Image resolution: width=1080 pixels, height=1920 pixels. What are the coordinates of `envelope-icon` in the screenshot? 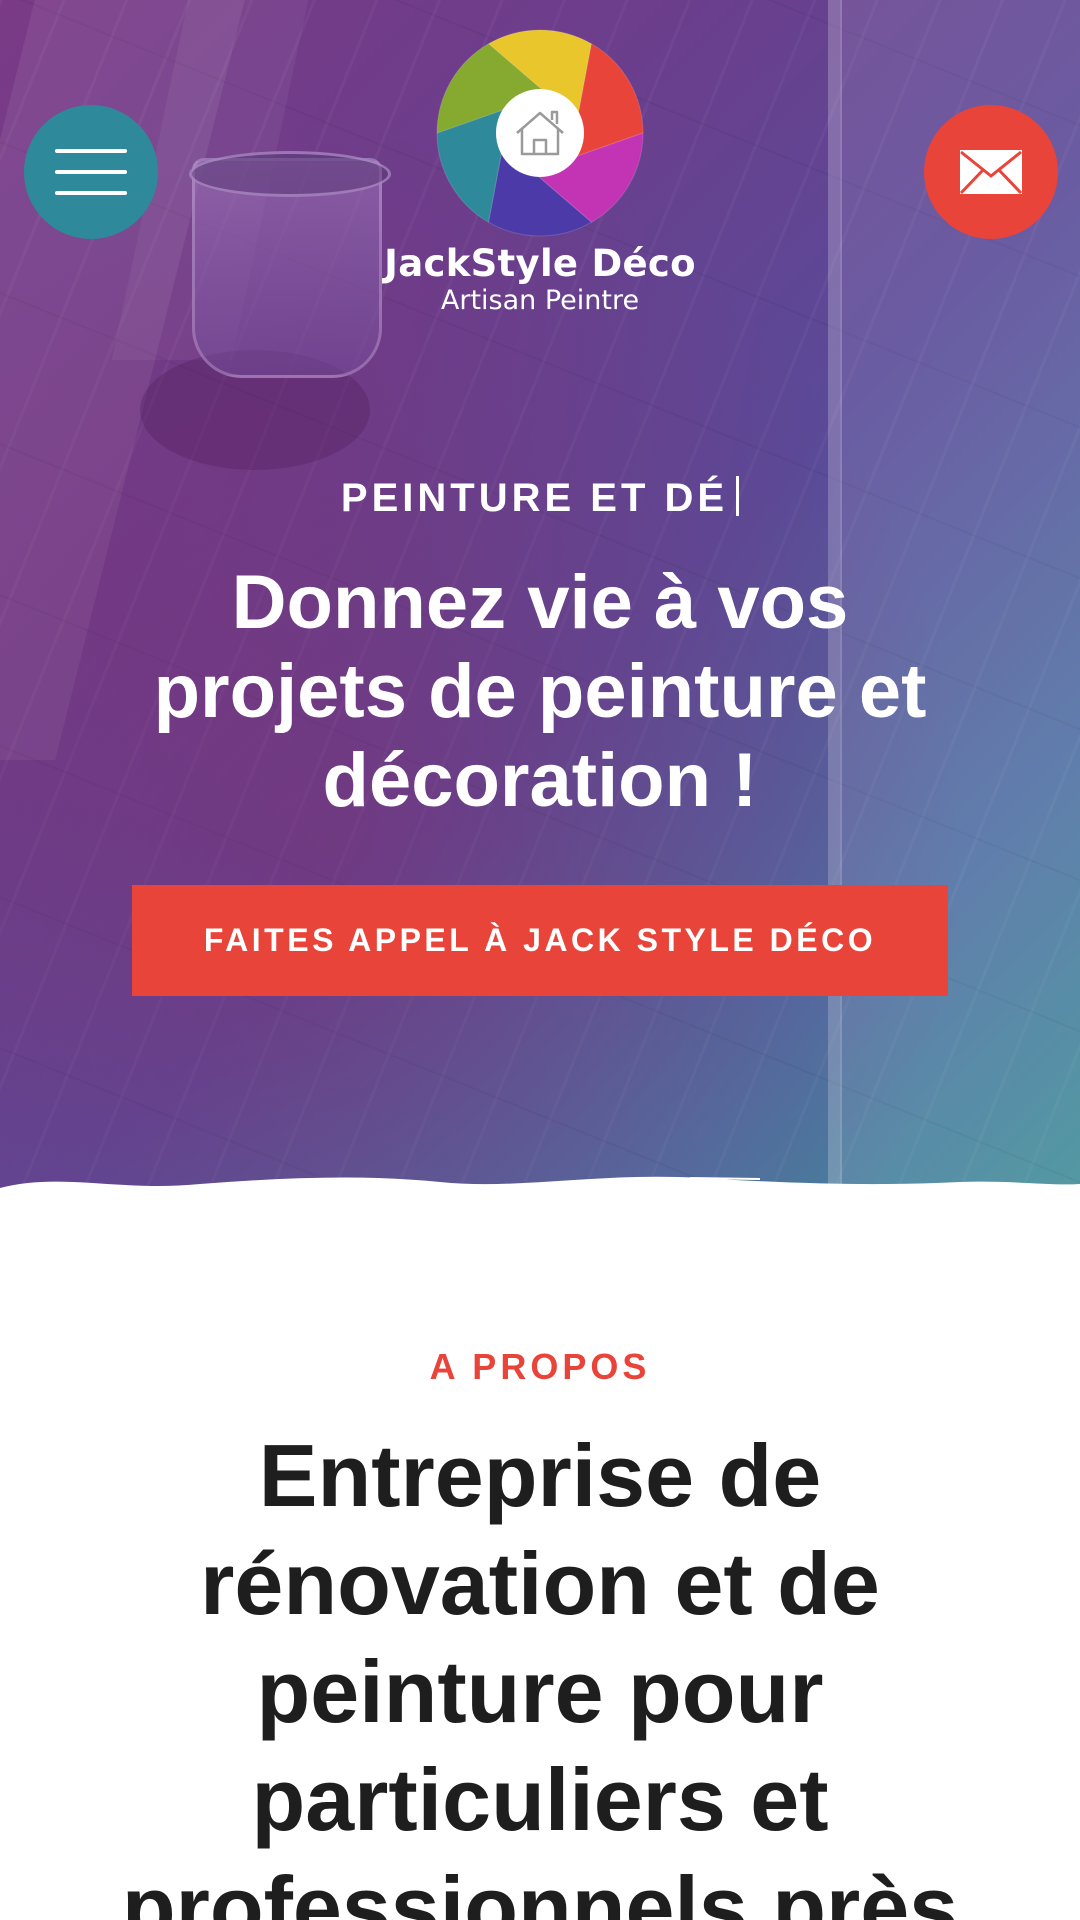 It's located at (991, 172).